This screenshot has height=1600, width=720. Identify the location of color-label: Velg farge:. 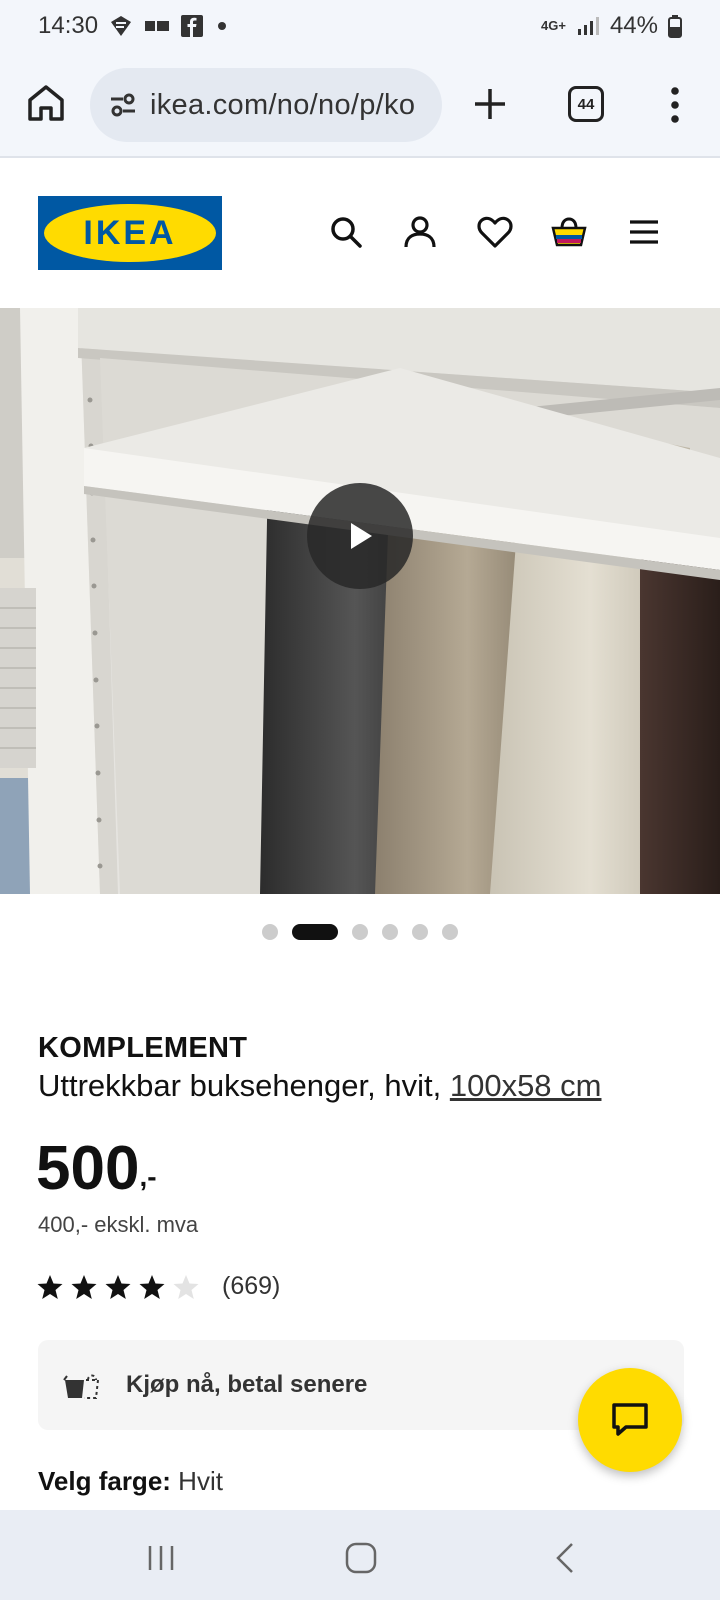
(104, 1481).